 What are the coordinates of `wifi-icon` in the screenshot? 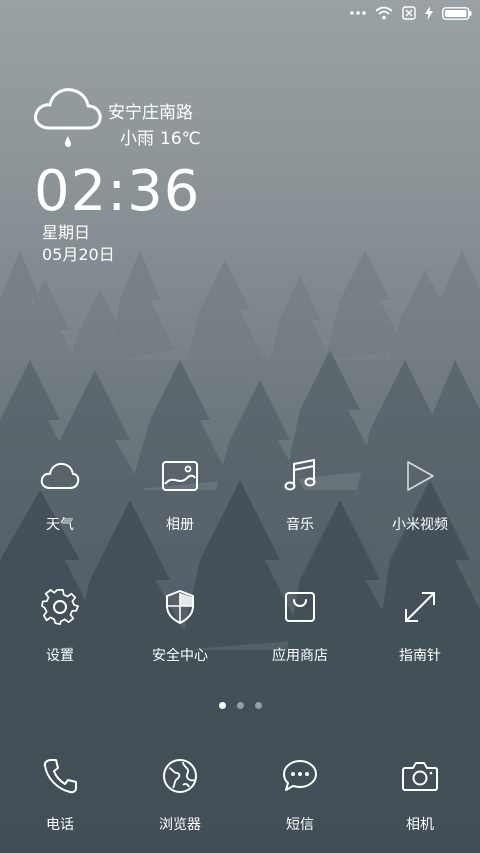 It's located at (384, 13).